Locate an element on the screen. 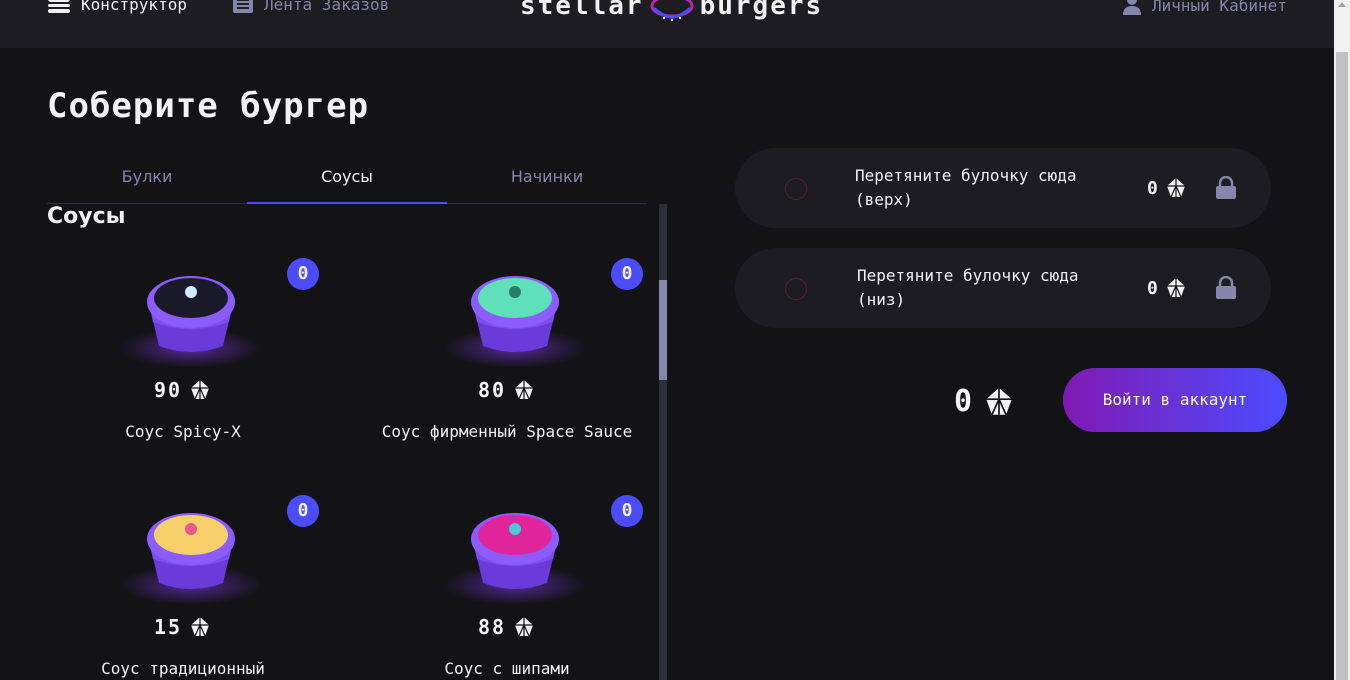 The image size is (1350, 680). nav-profile-label: Личный Кабинет is located at coordinates (1219, 7).